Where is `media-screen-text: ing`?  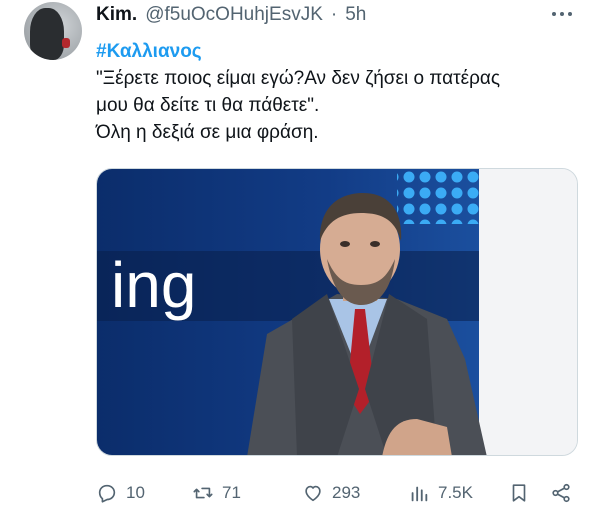 media-screen-text: ing is located at coordinates (153, 285).